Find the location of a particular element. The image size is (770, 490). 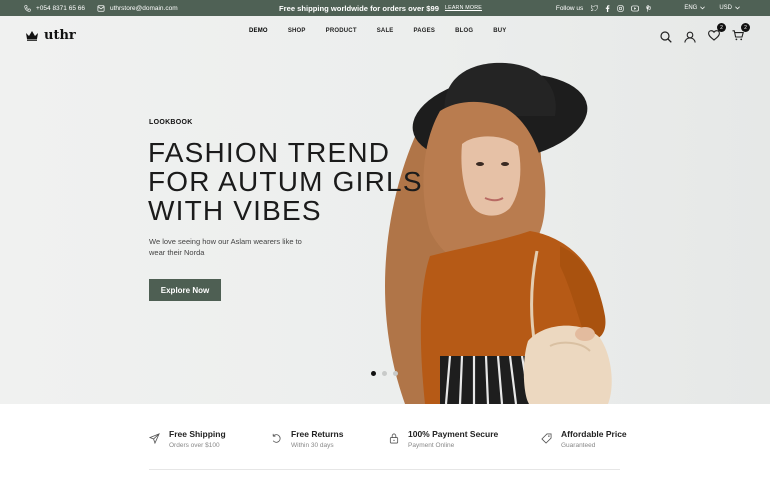

heart-icon is located at coordinates (714, 35).